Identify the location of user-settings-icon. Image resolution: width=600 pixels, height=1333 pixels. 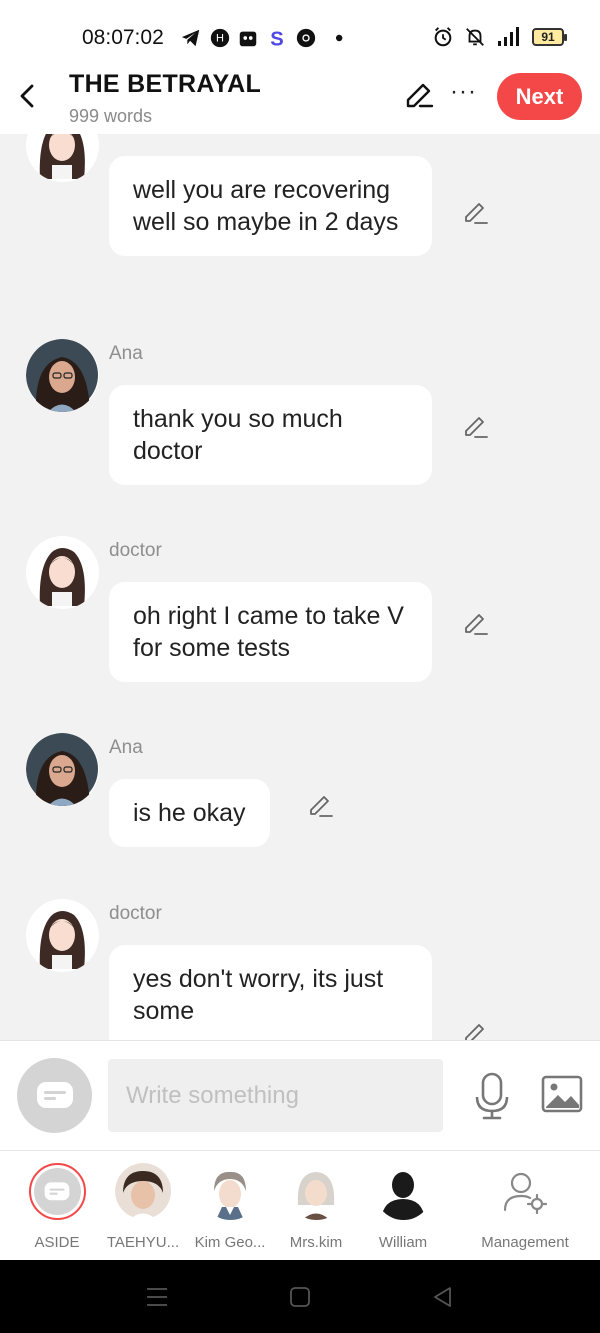
(525, 1193).